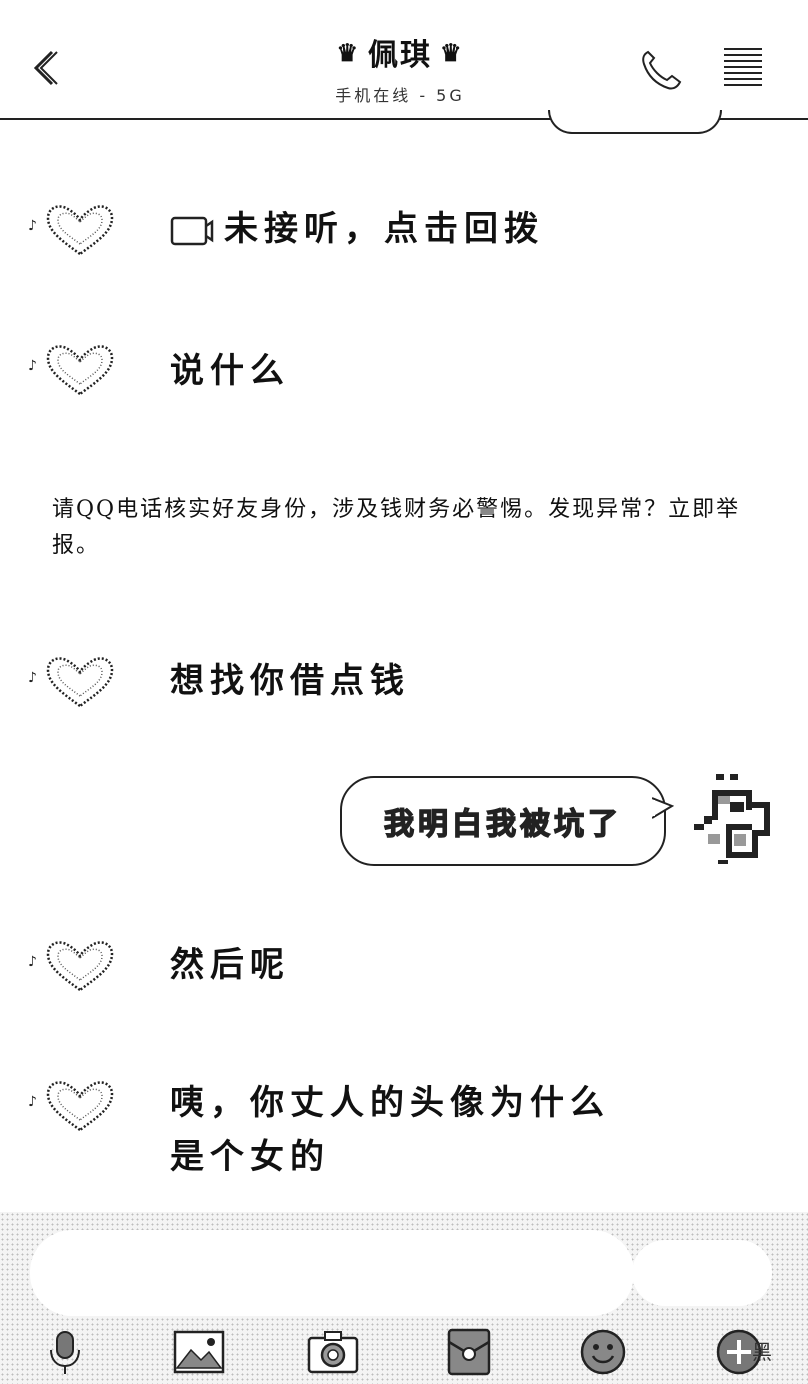 The height and width of the screenshot is (1384, 808). What do you see at coordinates (400, 95) in the screenshot?
I see `contact-status: 手机在线 - 5G` at bounding box center [400, 95].